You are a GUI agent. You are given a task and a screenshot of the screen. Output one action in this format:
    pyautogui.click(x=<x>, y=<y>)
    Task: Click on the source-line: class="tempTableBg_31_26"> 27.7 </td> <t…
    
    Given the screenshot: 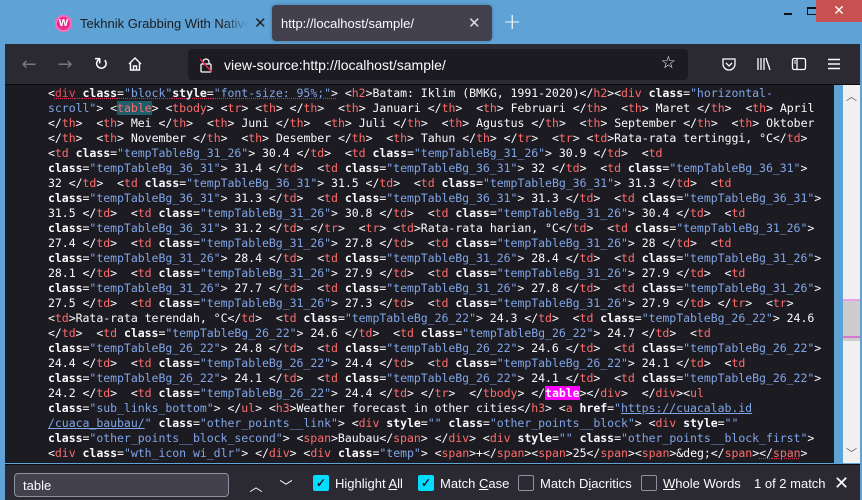 What is the action you would take?
    pyautogui.click(x=435, y=288)
    